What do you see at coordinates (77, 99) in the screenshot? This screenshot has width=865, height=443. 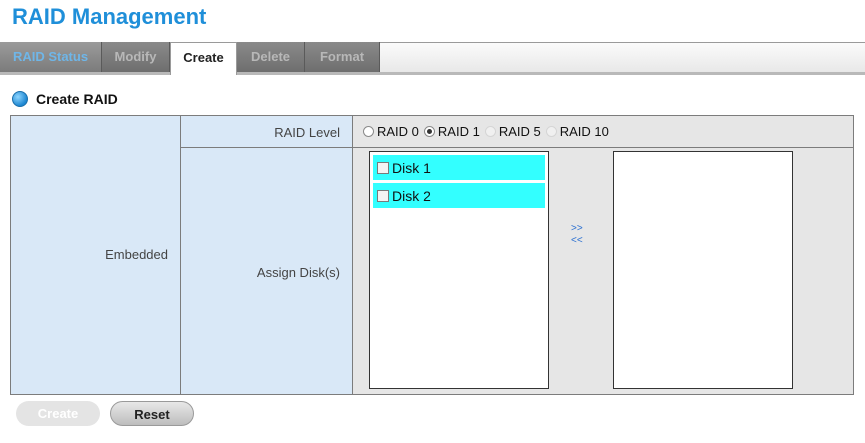 I see `section-title: Create RAID` at bounding box center [77, 99].